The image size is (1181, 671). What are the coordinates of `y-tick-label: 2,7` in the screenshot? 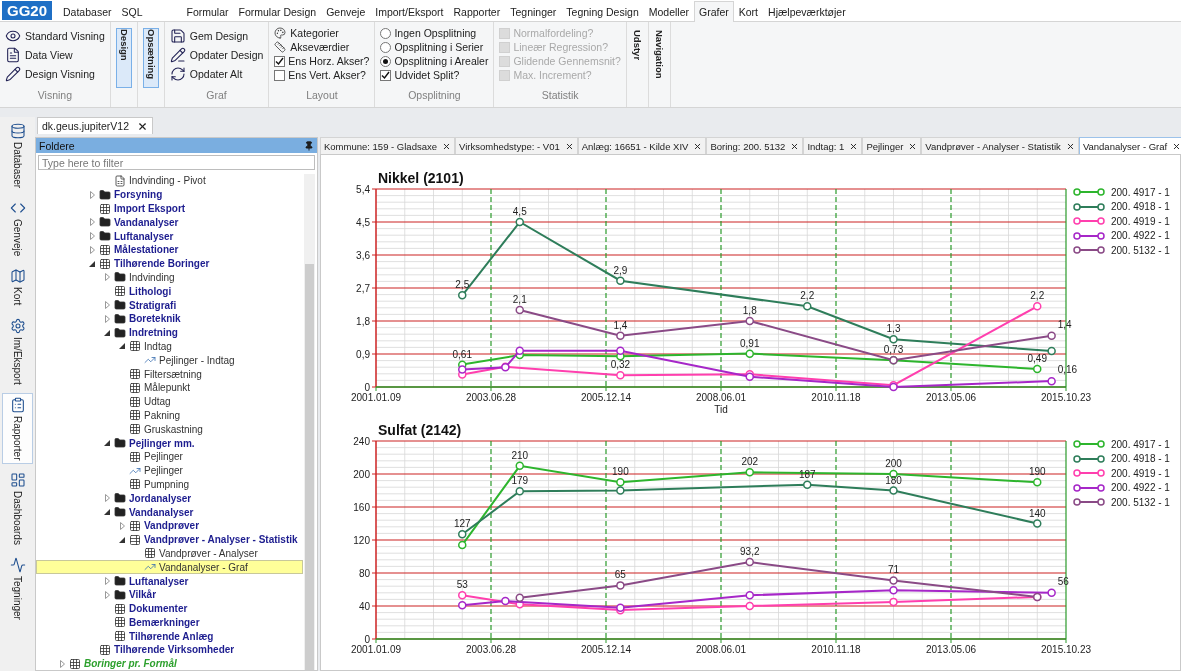 It's located at (363, 288).